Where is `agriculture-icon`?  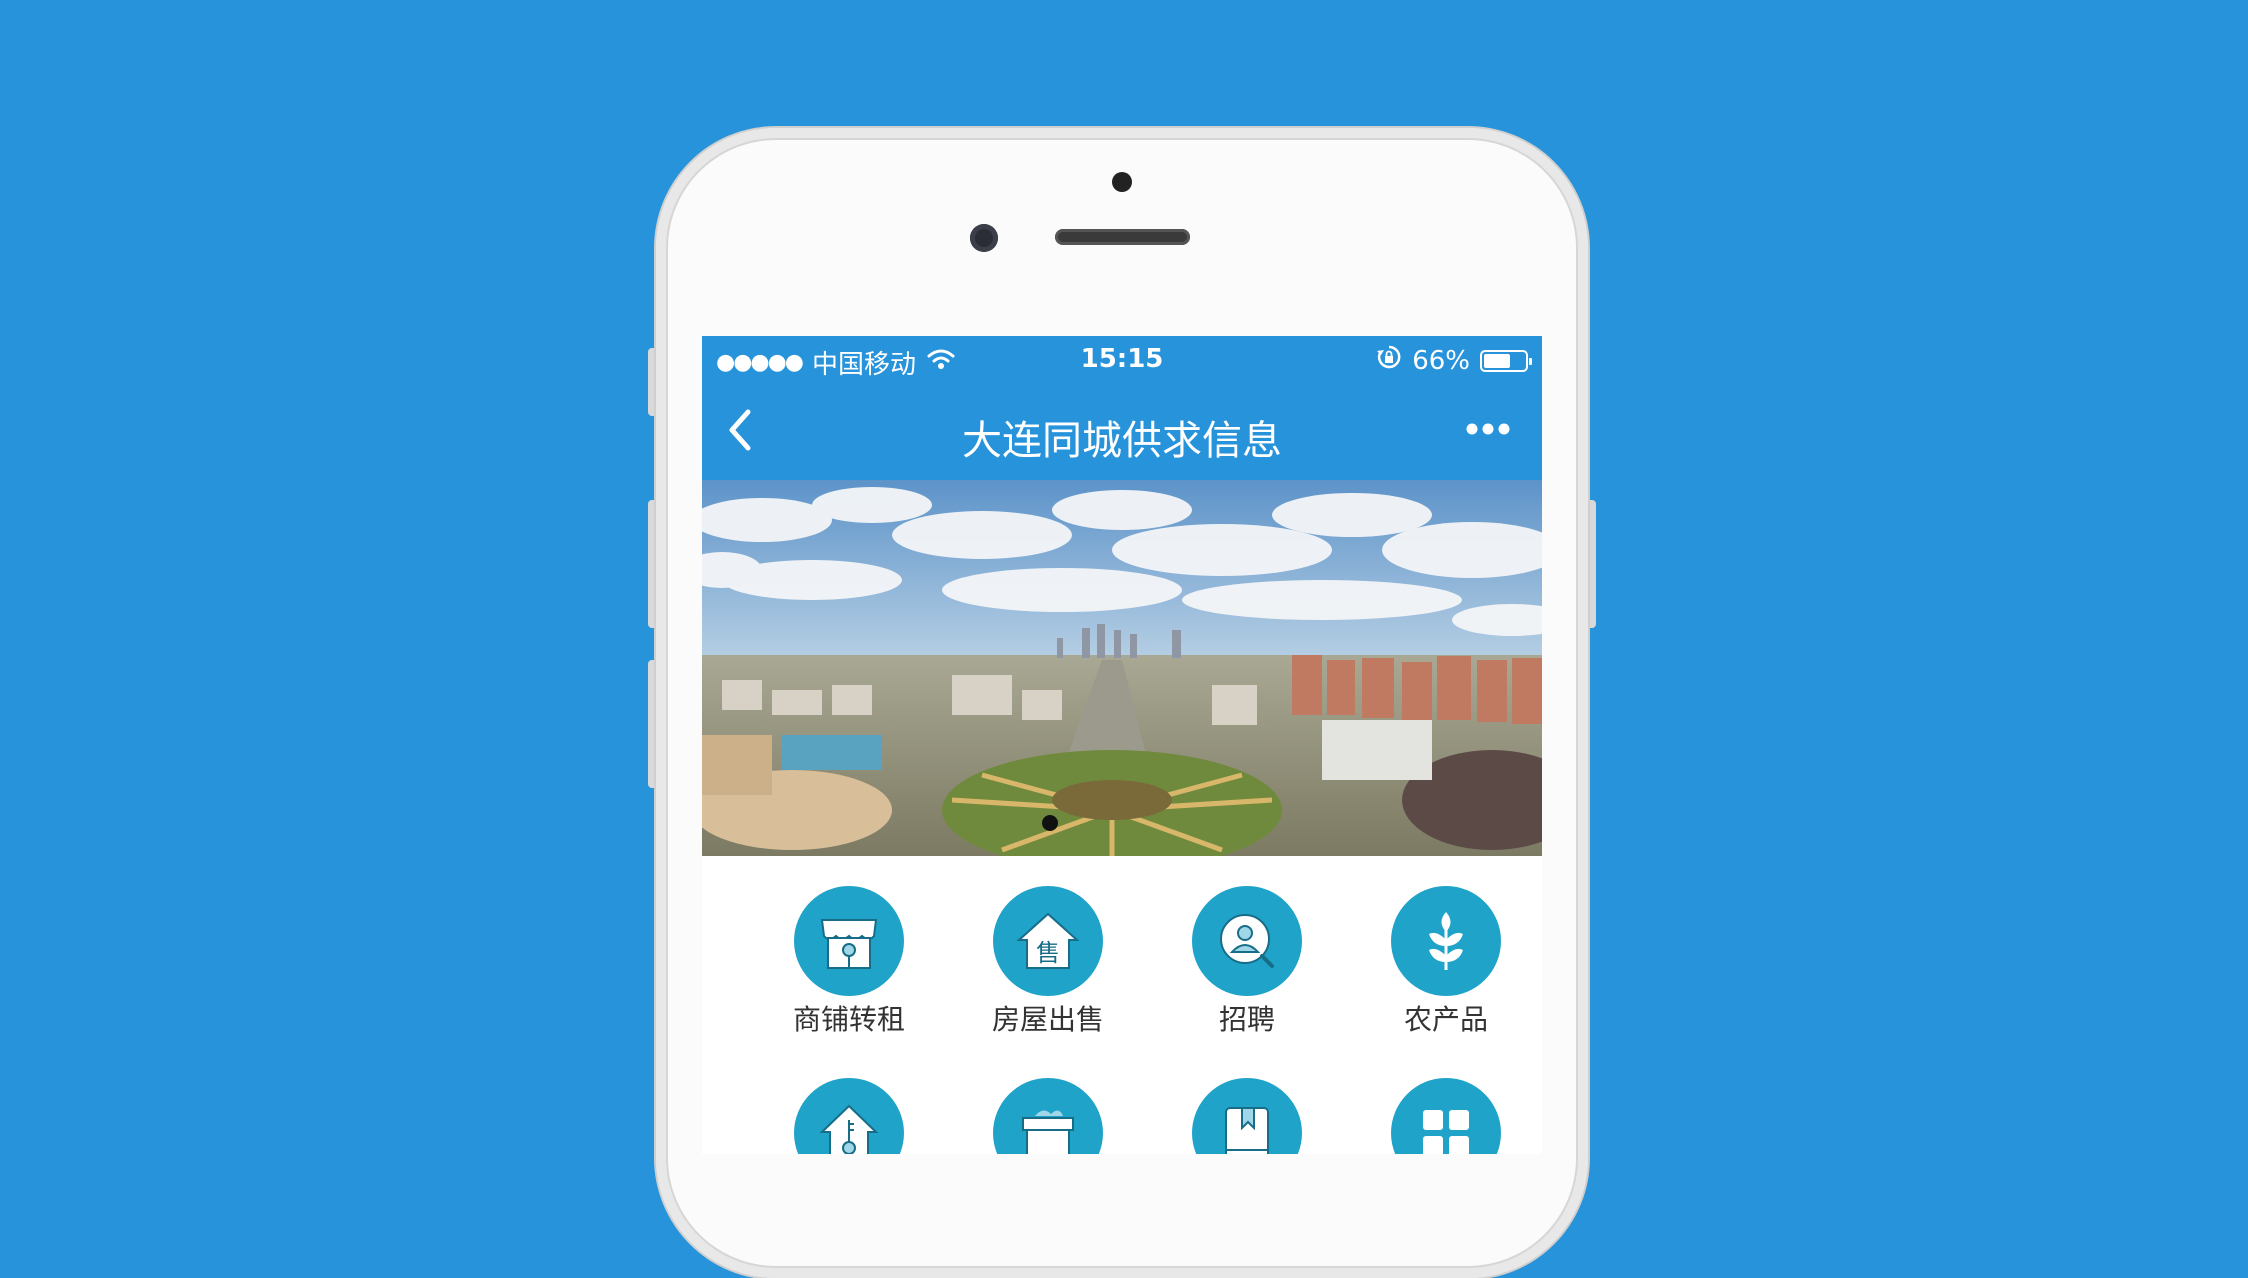 agriculture-icon is located at coordinates (1446, 941).